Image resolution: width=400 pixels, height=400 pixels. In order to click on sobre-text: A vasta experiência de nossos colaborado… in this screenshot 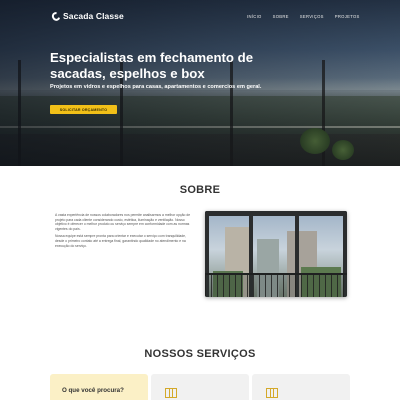, I will do `click(125, 232)`.